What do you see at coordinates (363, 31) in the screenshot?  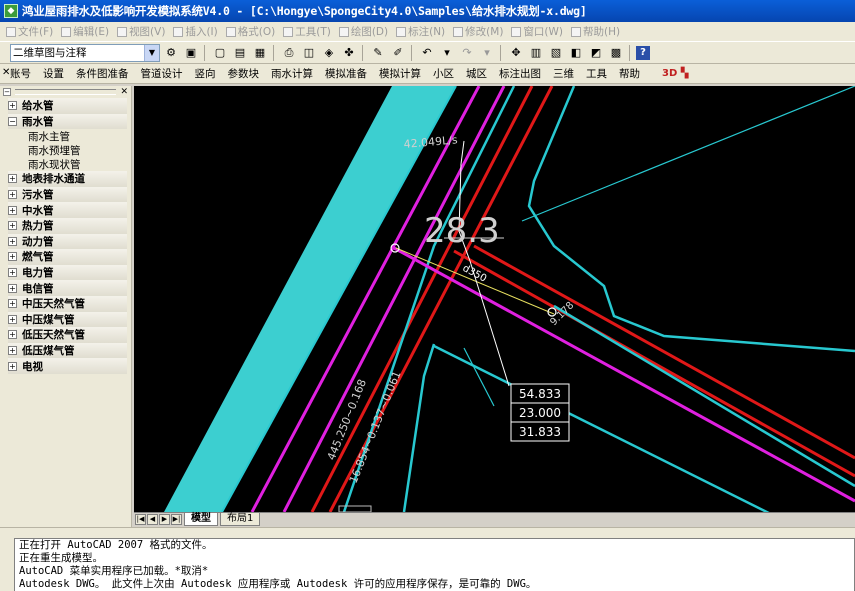 I see `menu-item-6: 绘图(D)` at bounding box center [363, 31].